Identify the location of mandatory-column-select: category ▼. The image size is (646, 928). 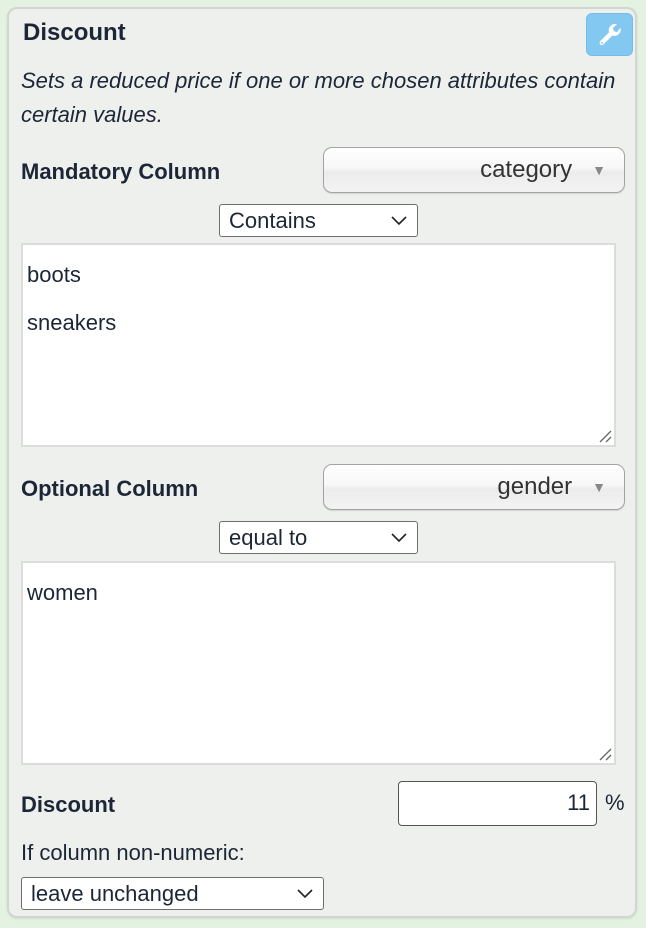
(474, 170).